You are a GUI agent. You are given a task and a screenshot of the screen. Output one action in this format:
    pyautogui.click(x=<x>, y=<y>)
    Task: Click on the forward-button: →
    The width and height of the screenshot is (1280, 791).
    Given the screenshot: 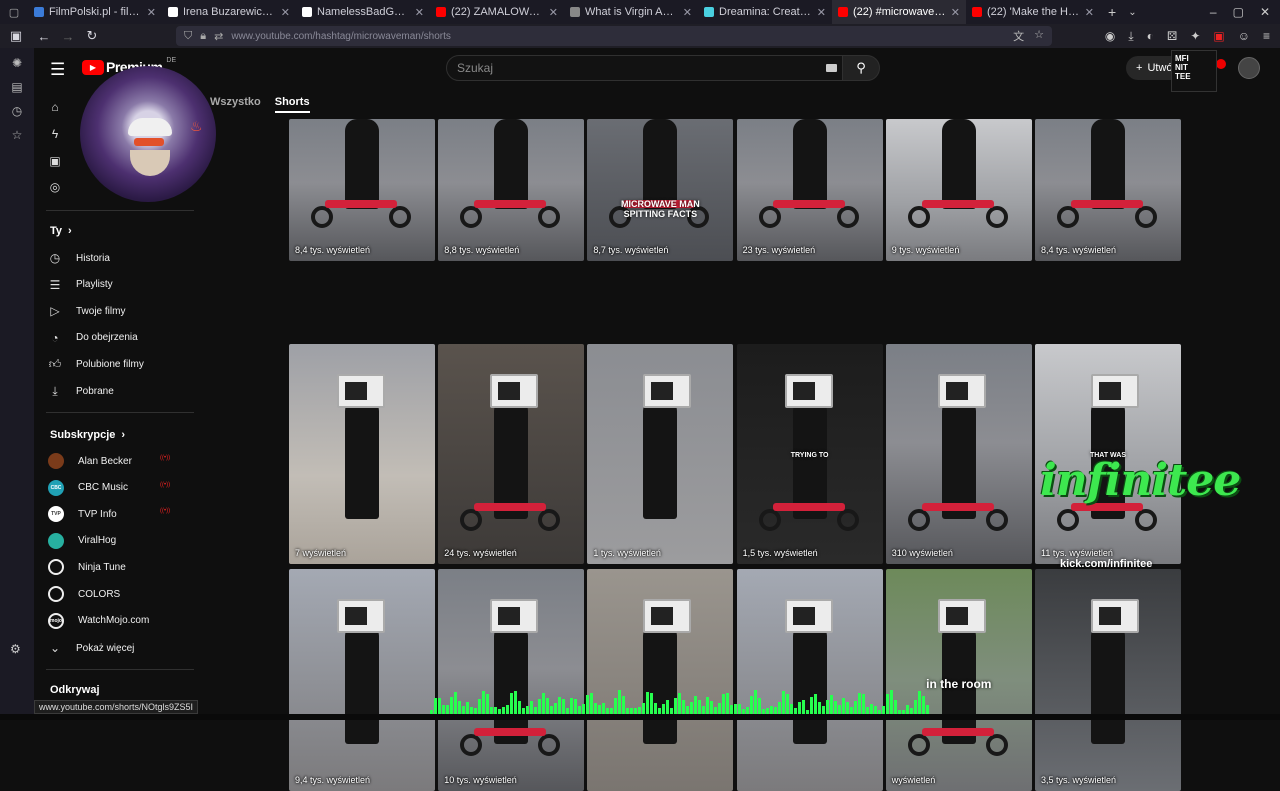 What is the action you would take?
    pyautogui.click(x=68, y=36)
    